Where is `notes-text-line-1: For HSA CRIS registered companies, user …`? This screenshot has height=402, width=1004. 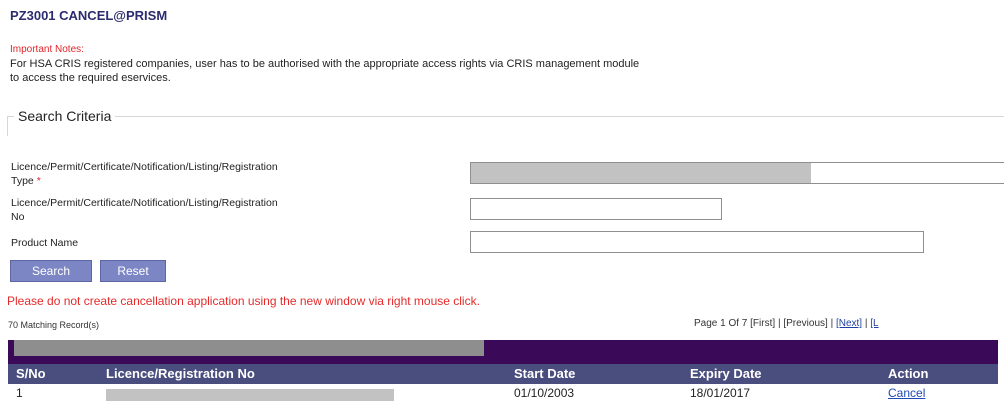 notes-text-line-1: For HSA CRIS registered companies, user … is located at coordinates (325, 64).